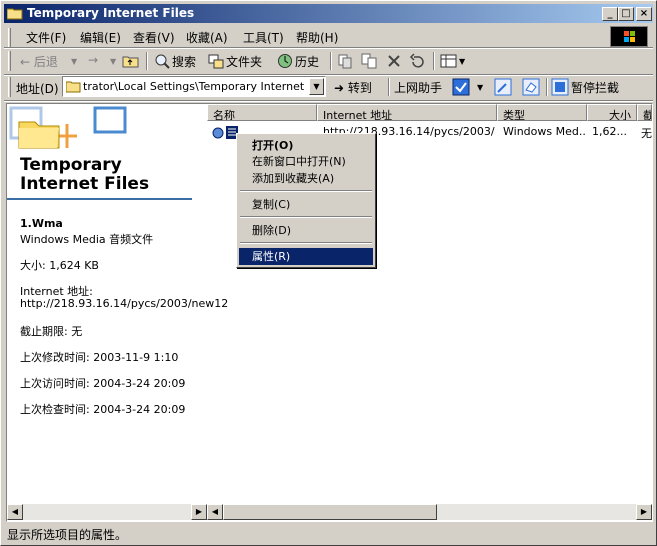 The width and height of the screenshot is (657, 546). I want to click on menu-item-properties: 属性(R), so click(306, 256).